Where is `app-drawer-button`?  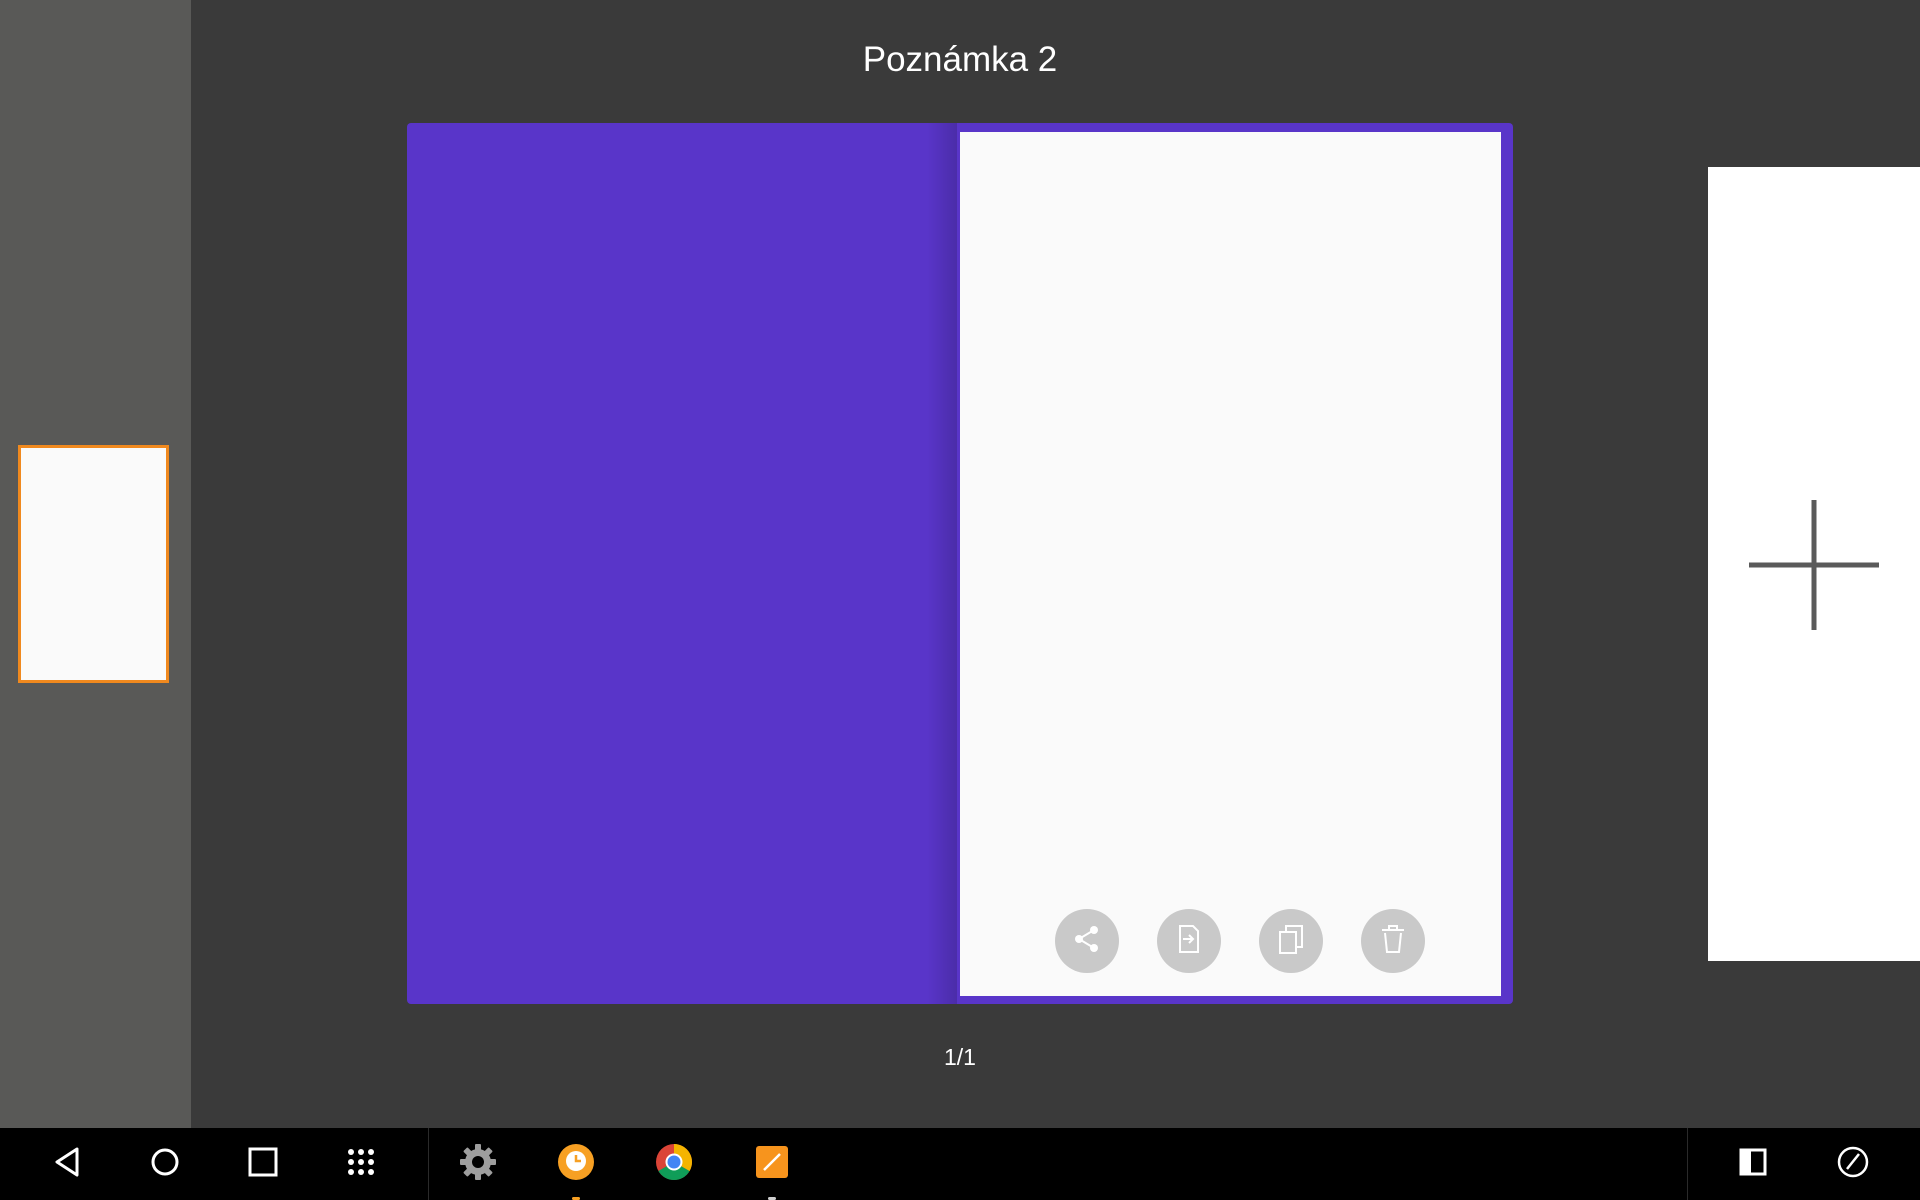 app-drawer-button is located at coordinates (361, 1164).